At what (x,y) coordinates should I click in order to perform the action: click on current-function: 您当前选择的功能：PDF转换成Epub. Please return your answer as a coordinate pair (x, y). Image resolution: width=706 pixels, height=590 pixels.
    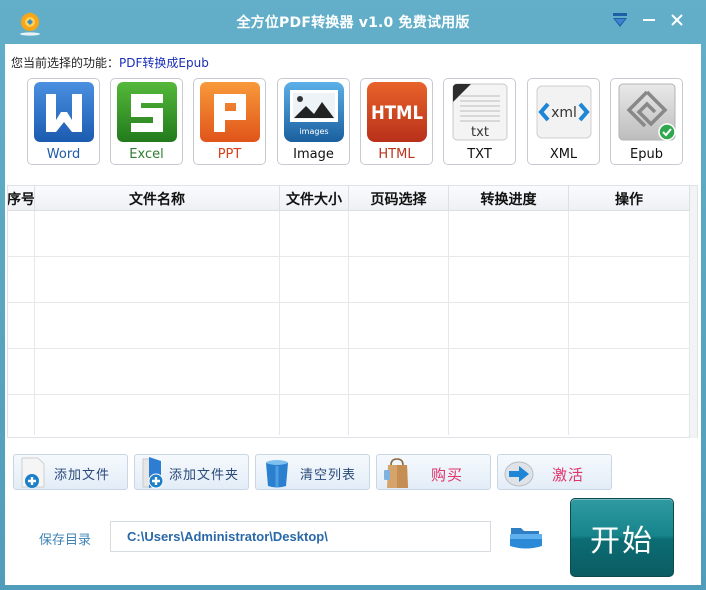
    Looking at the image, I should click on (110, 62).